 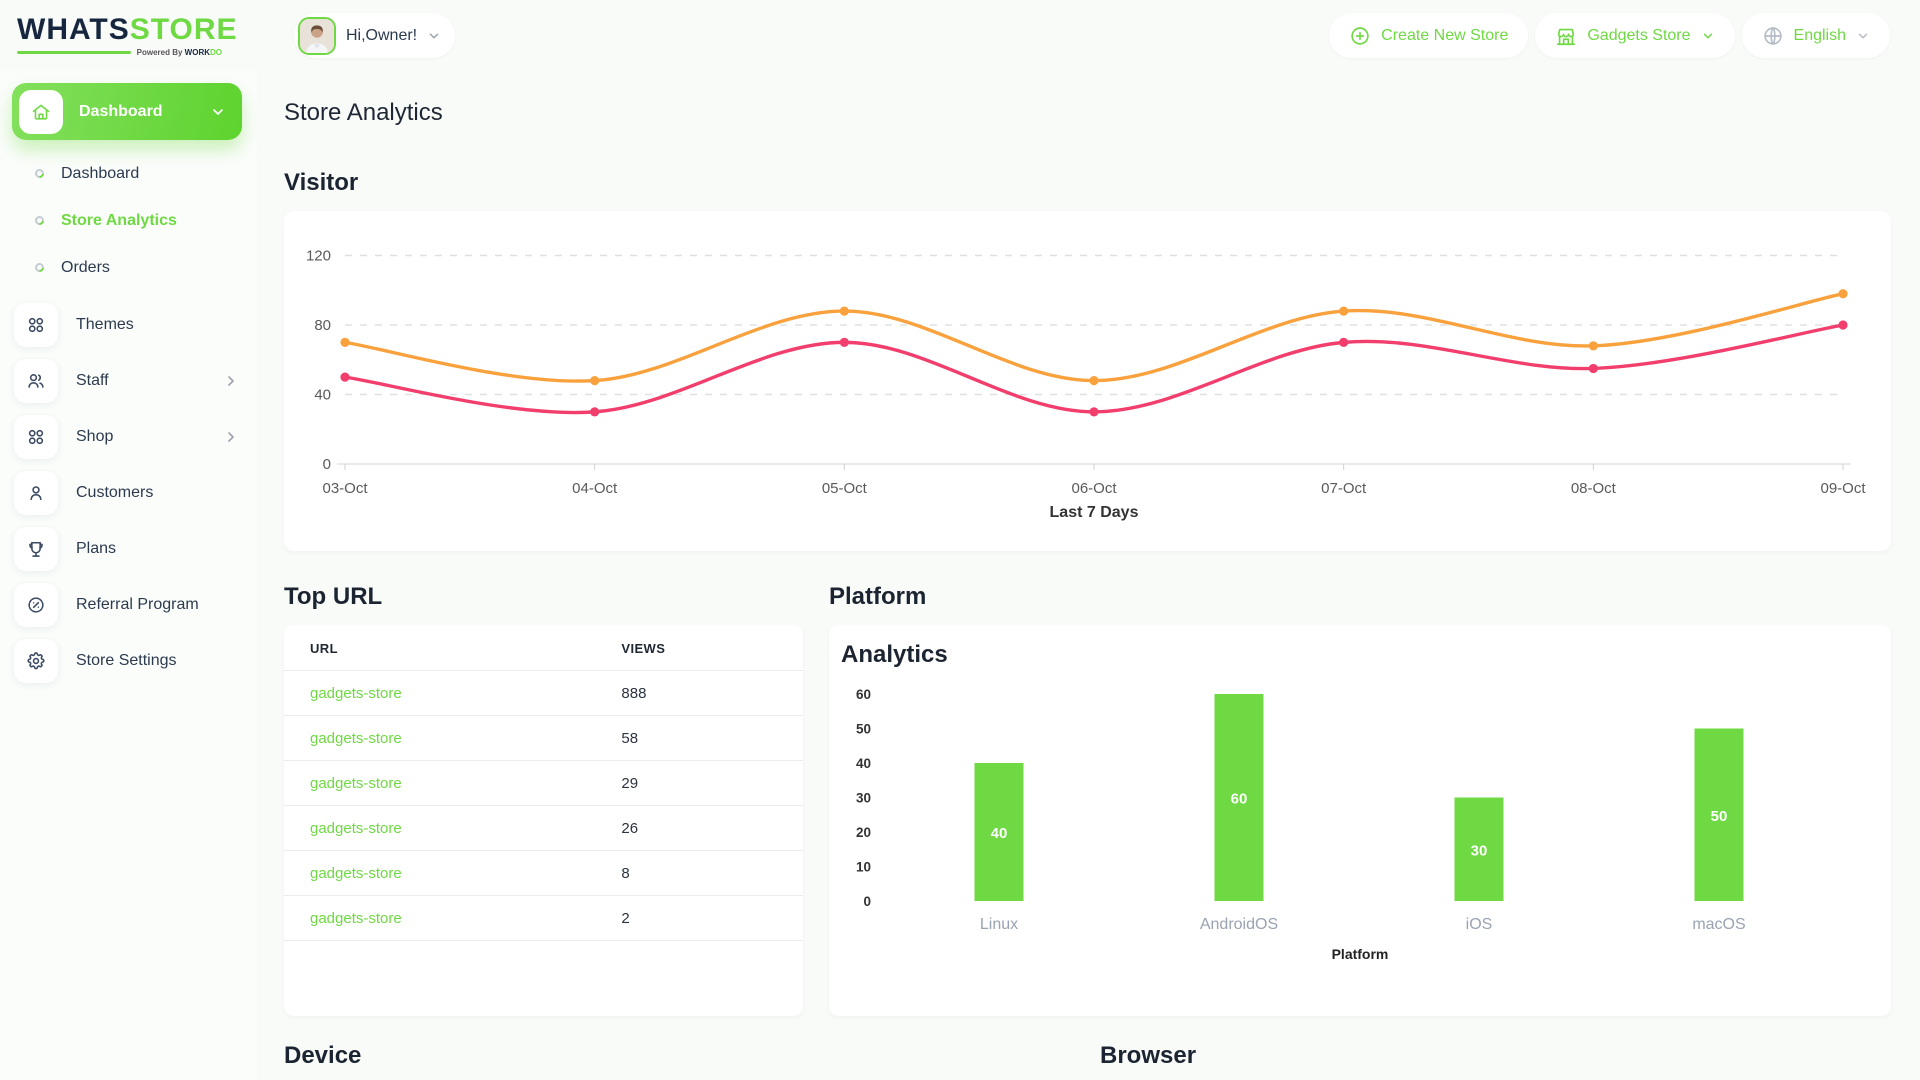 What do you see at coordinates (95, 436) in the screenshot?
I see `sidebar-item-label: Shop` at bounding box center [95, 436].